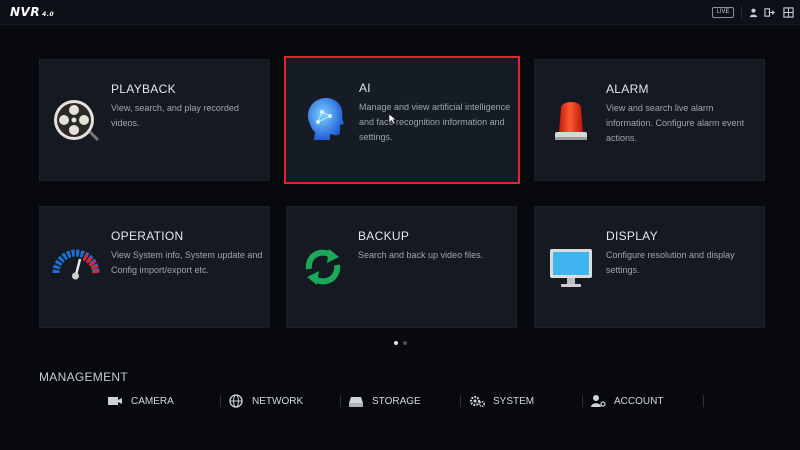 This screenshot has height=450, width=800. I want to click on mouse-cursor-icon, so click(392, 119).